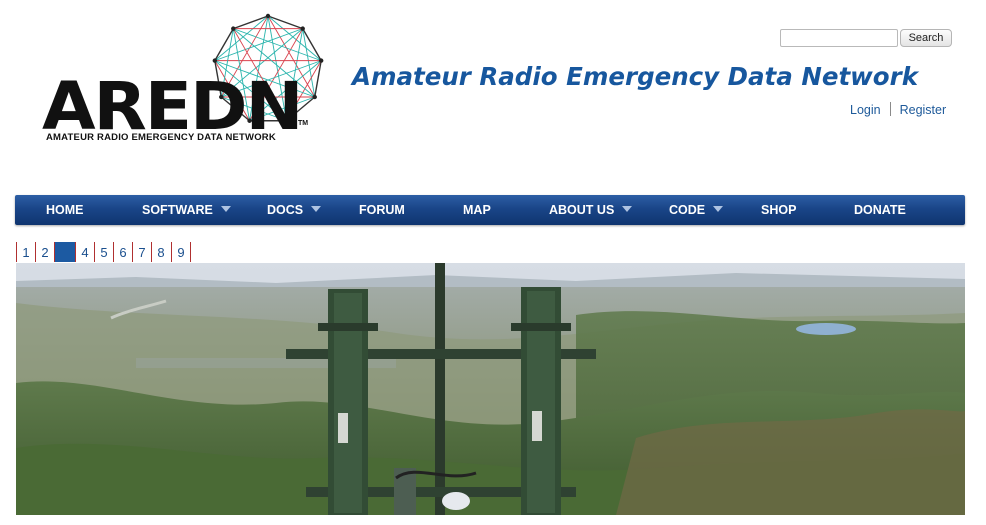  I want to click on site-title: Amateur Radio Emergency Data Network, so click(635, 76).